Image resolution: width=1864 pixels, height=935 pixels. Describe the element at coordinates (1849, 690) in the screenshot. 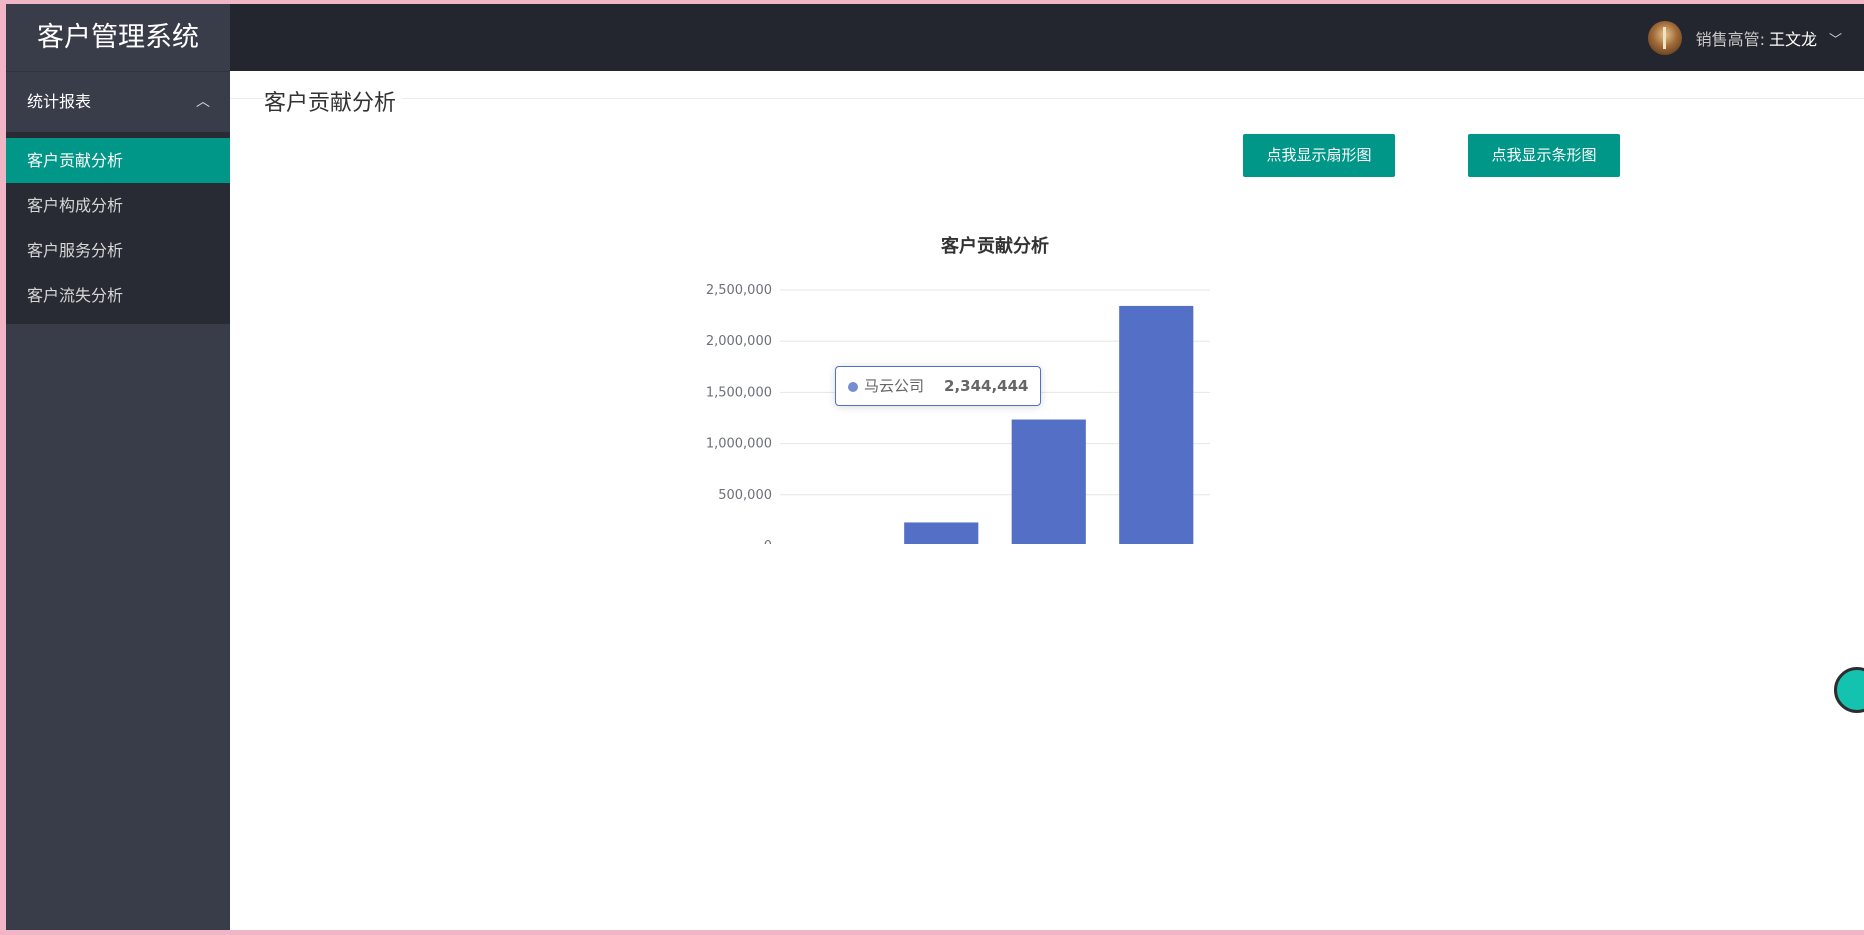

I see `assistant-icon` at that location.